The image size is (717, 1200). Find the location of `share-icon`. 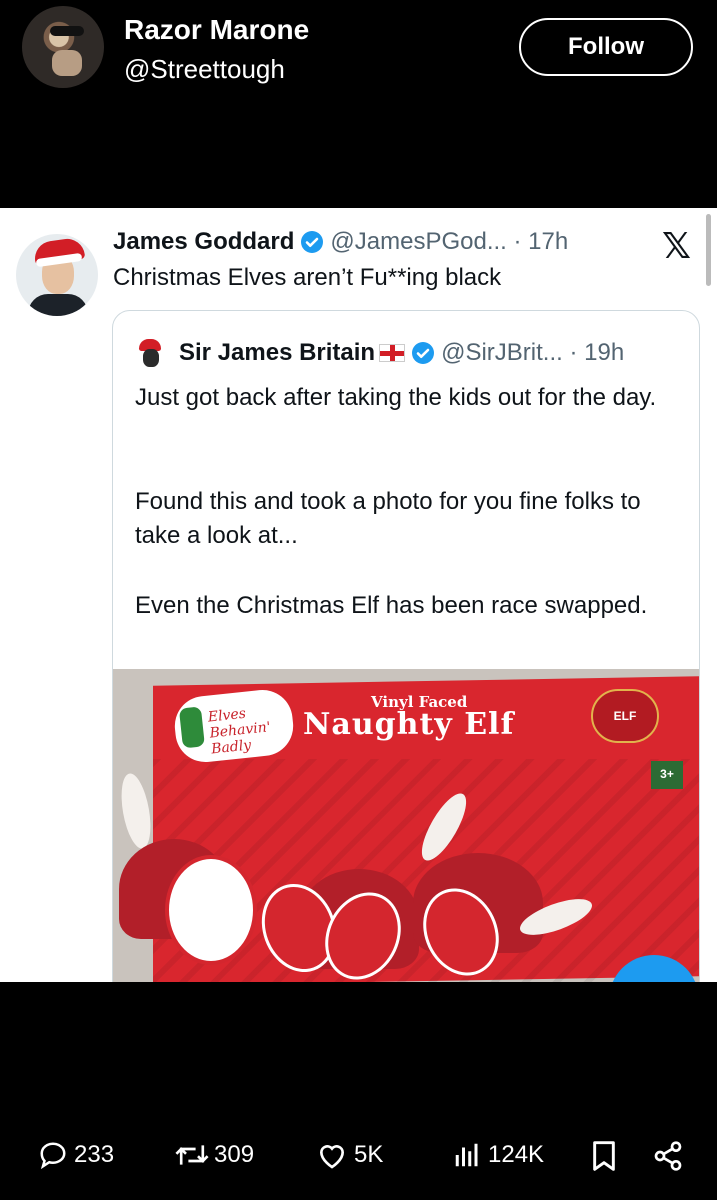

share-icon is located at coordinates (668, 1156).